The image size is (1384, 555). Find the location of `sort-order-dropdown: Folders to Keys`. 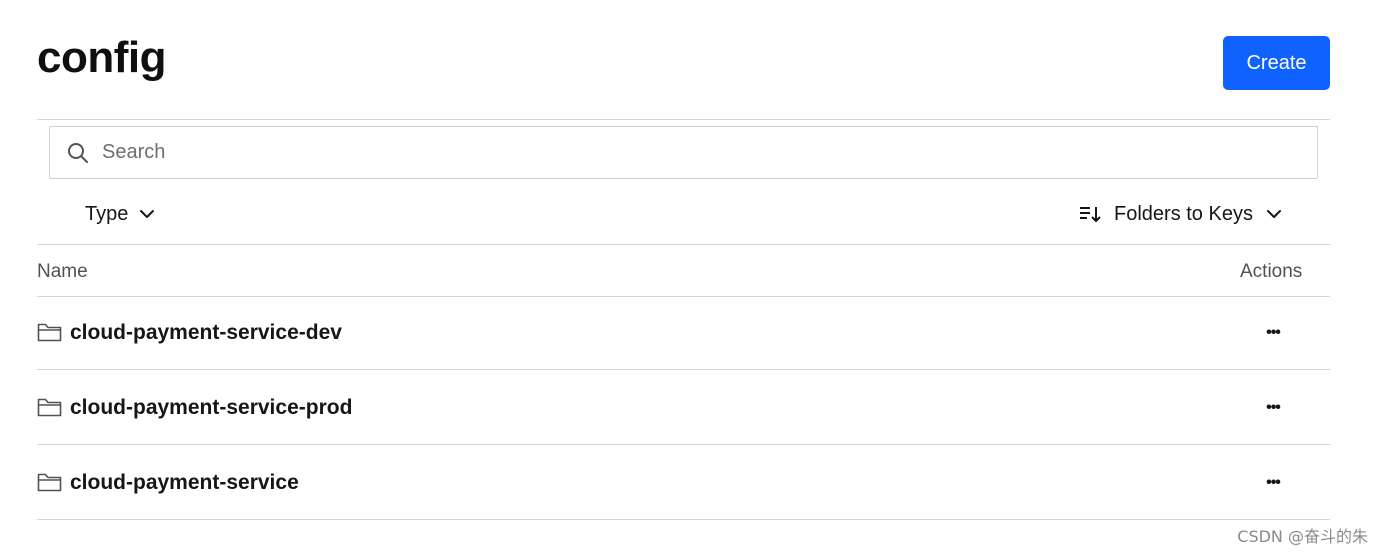

sort-order-dropdown: Folders to Keys is located at coordinates (1180, 214).